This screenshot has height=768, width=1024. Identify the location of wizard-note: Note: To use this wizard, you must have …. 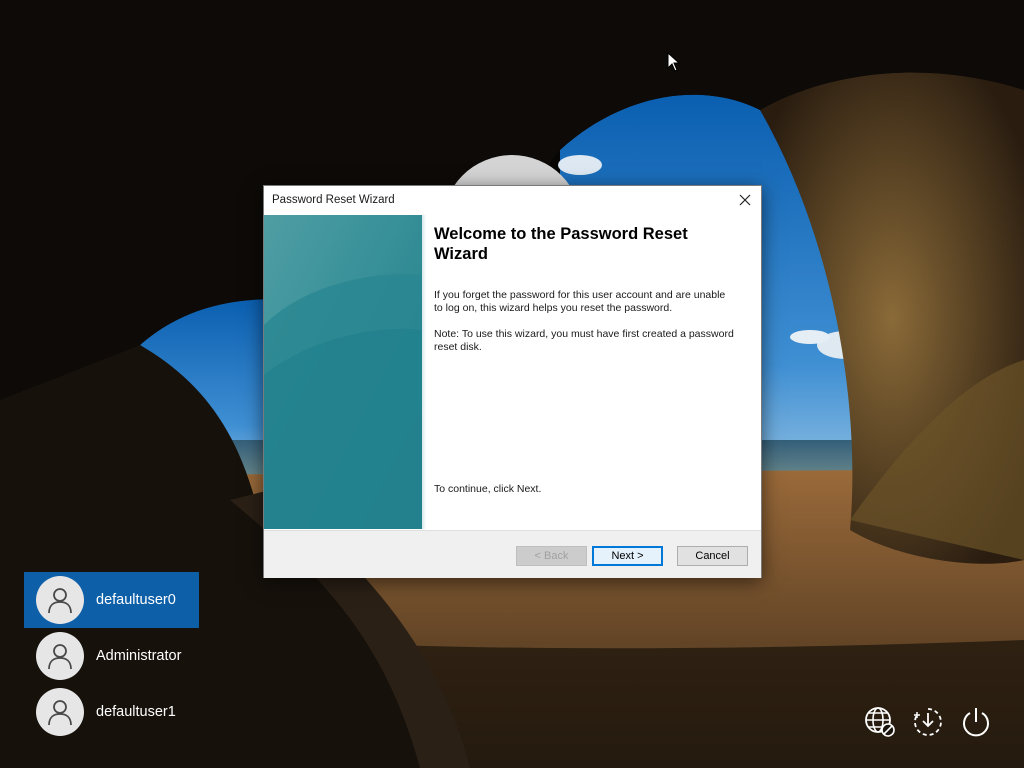
(584, 340).